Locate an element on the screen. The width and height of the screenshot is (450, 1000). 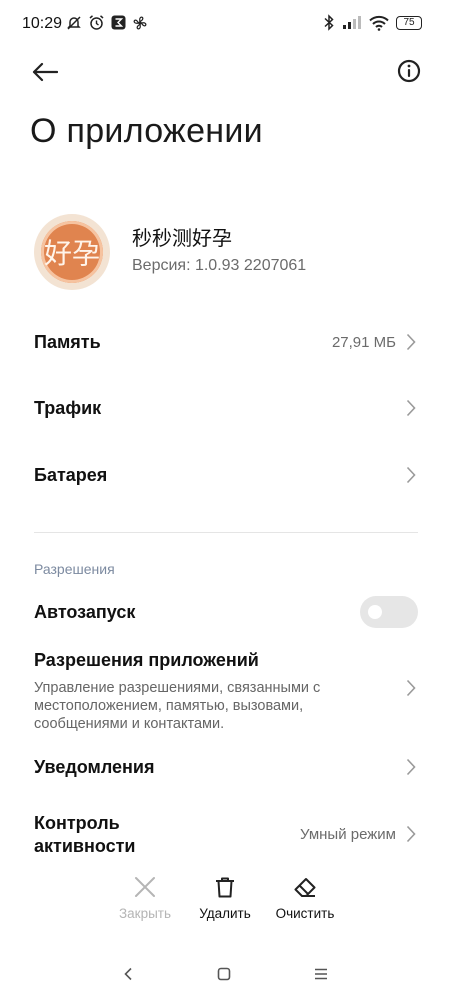
info-icon is located at coordinates (409, 71).